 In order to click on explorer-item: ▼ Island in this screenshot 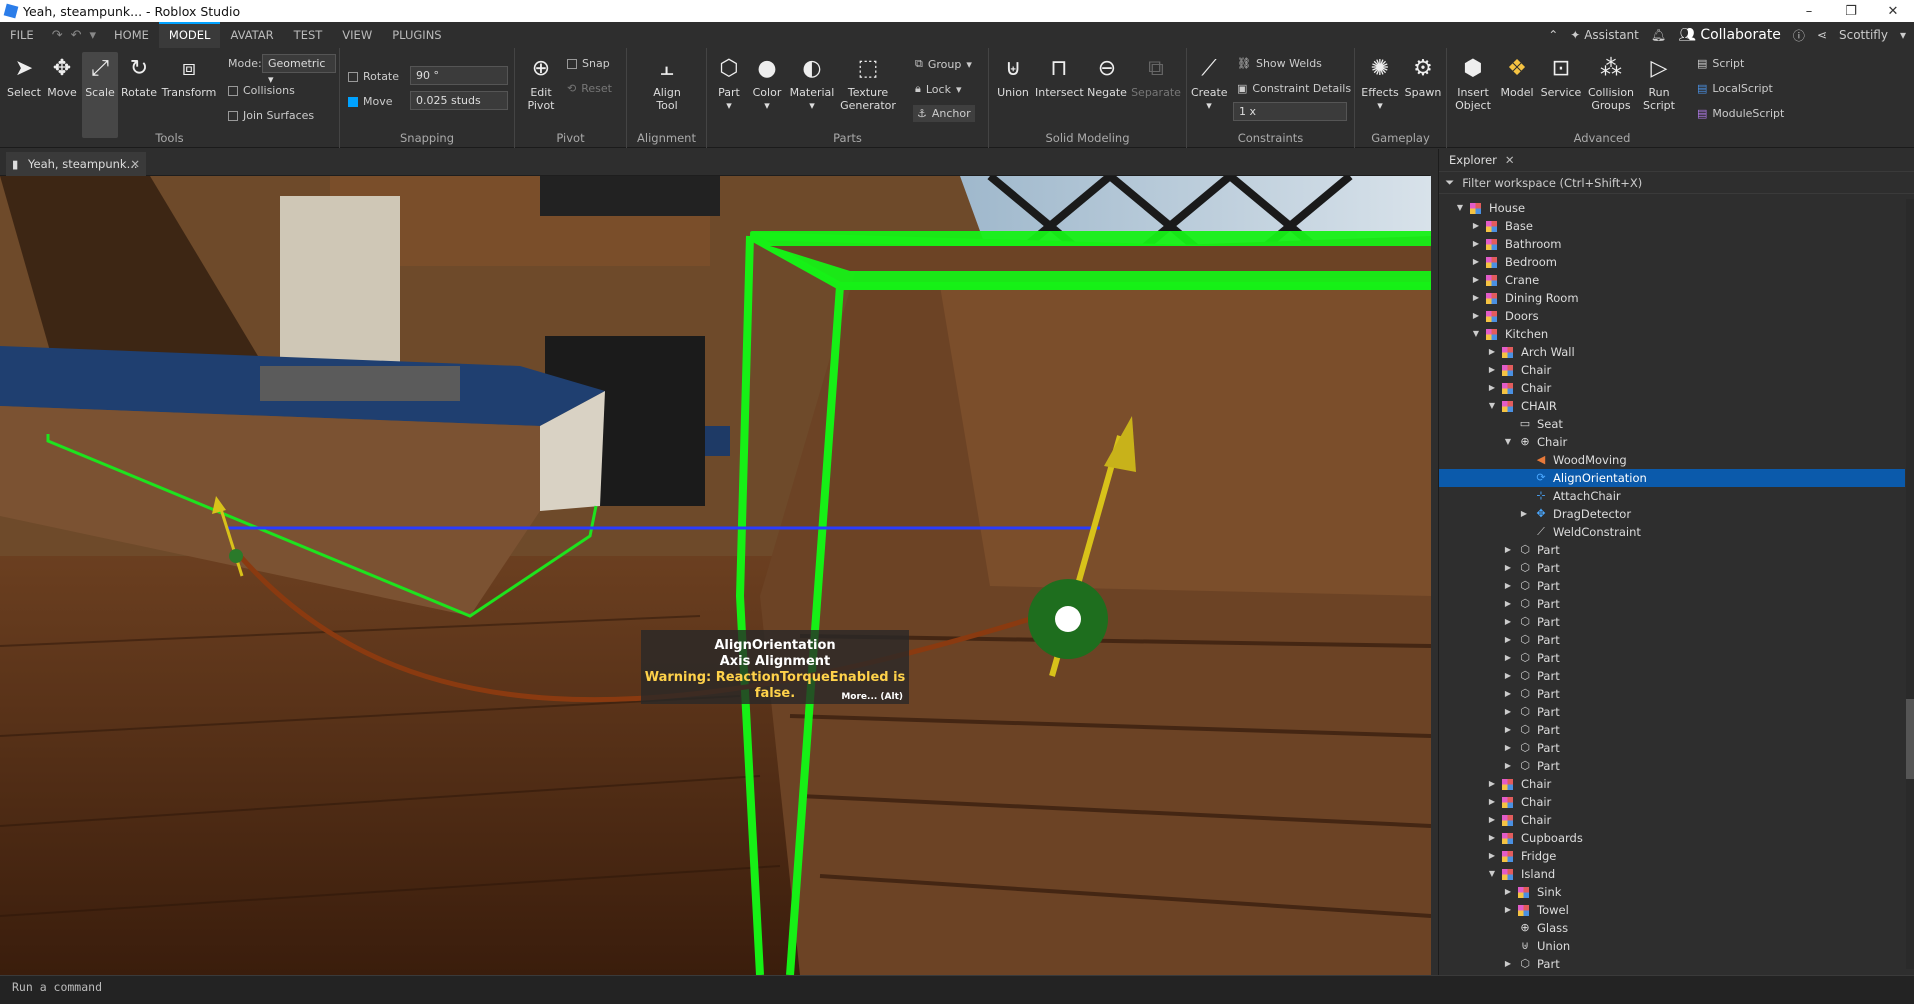, I will do `click(1672, 874)`.